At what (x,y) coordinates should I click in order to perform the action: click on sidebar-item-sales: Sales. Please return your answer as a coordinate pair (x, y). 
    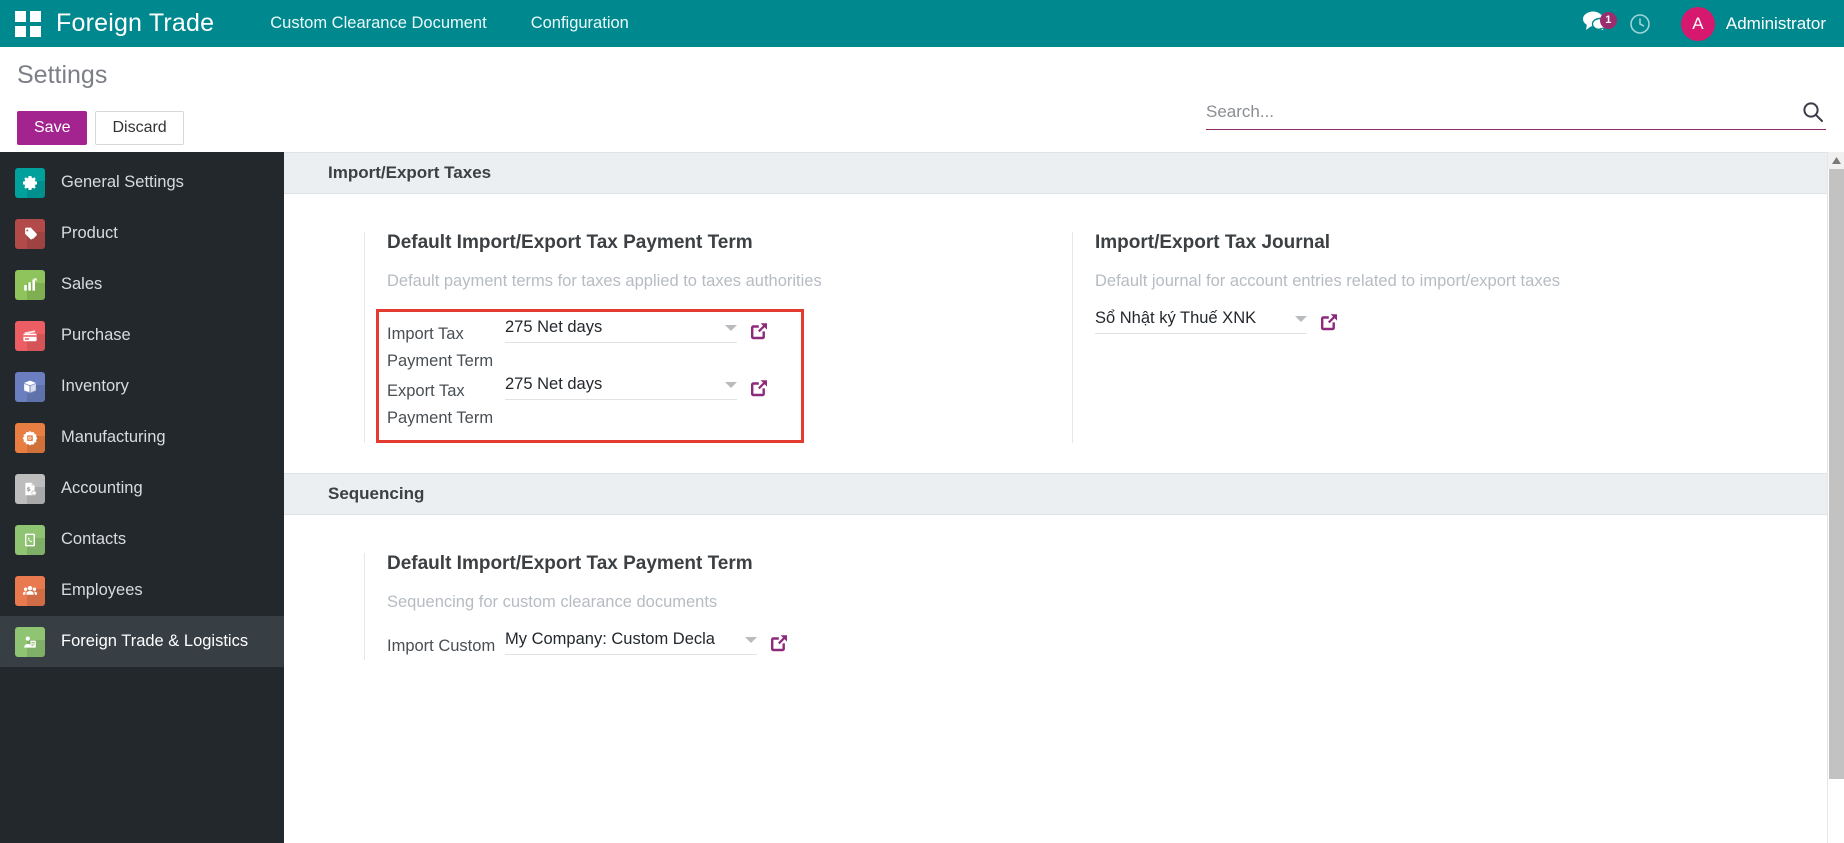
    Looking at the image, I should click on (142, 284).